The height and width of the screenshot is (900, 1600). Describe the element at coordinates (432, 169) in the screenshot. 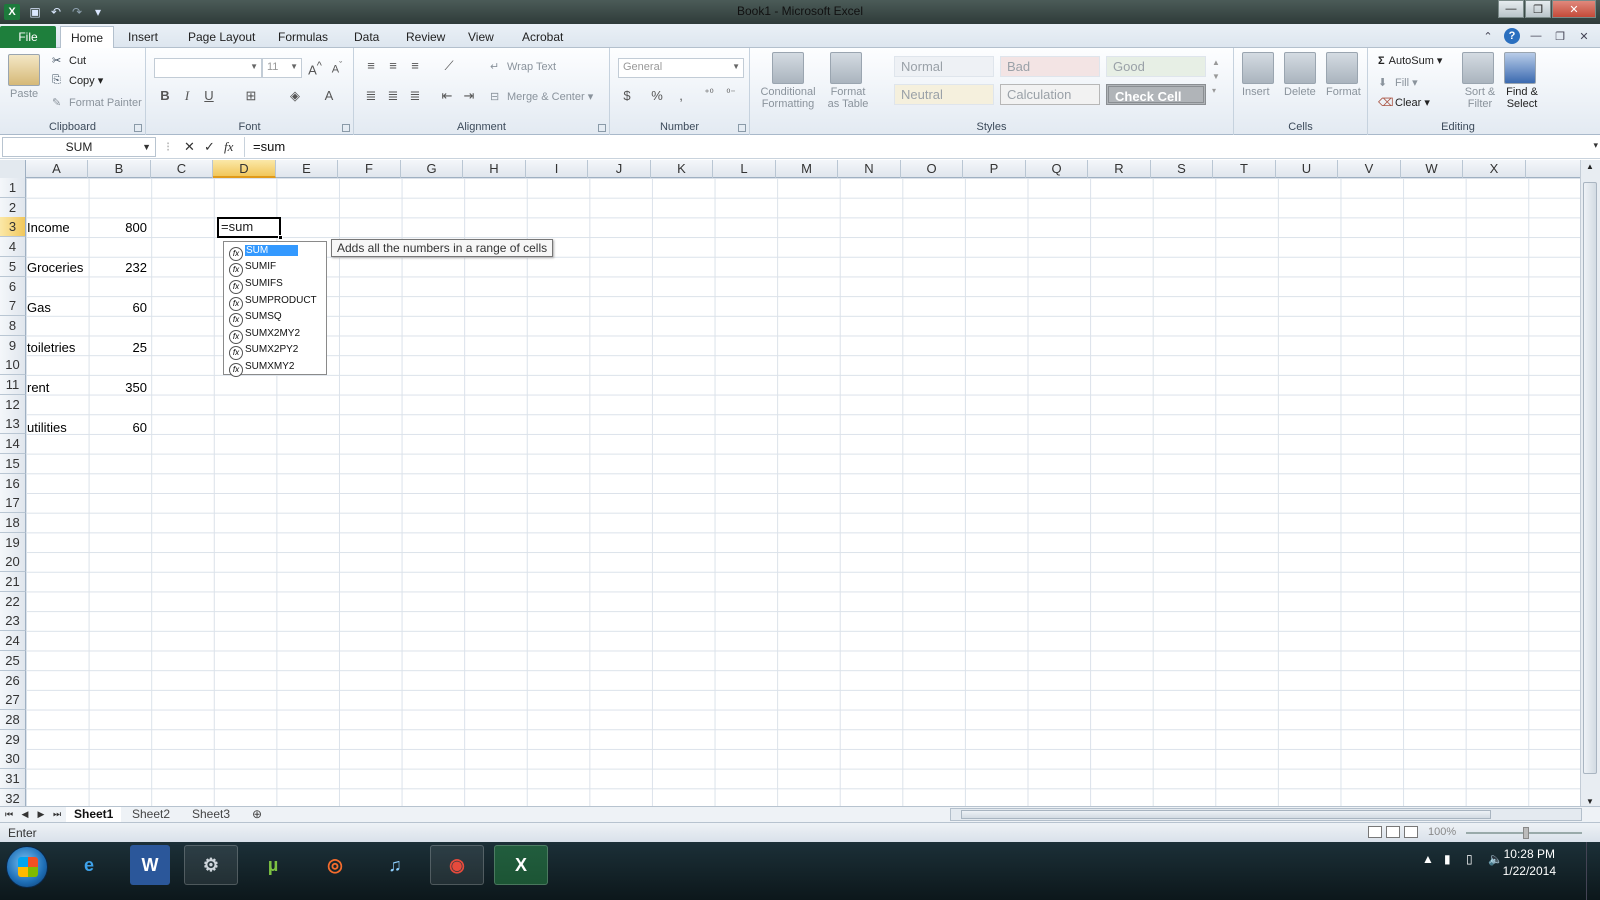

I see `column-header-g: G` at that location.